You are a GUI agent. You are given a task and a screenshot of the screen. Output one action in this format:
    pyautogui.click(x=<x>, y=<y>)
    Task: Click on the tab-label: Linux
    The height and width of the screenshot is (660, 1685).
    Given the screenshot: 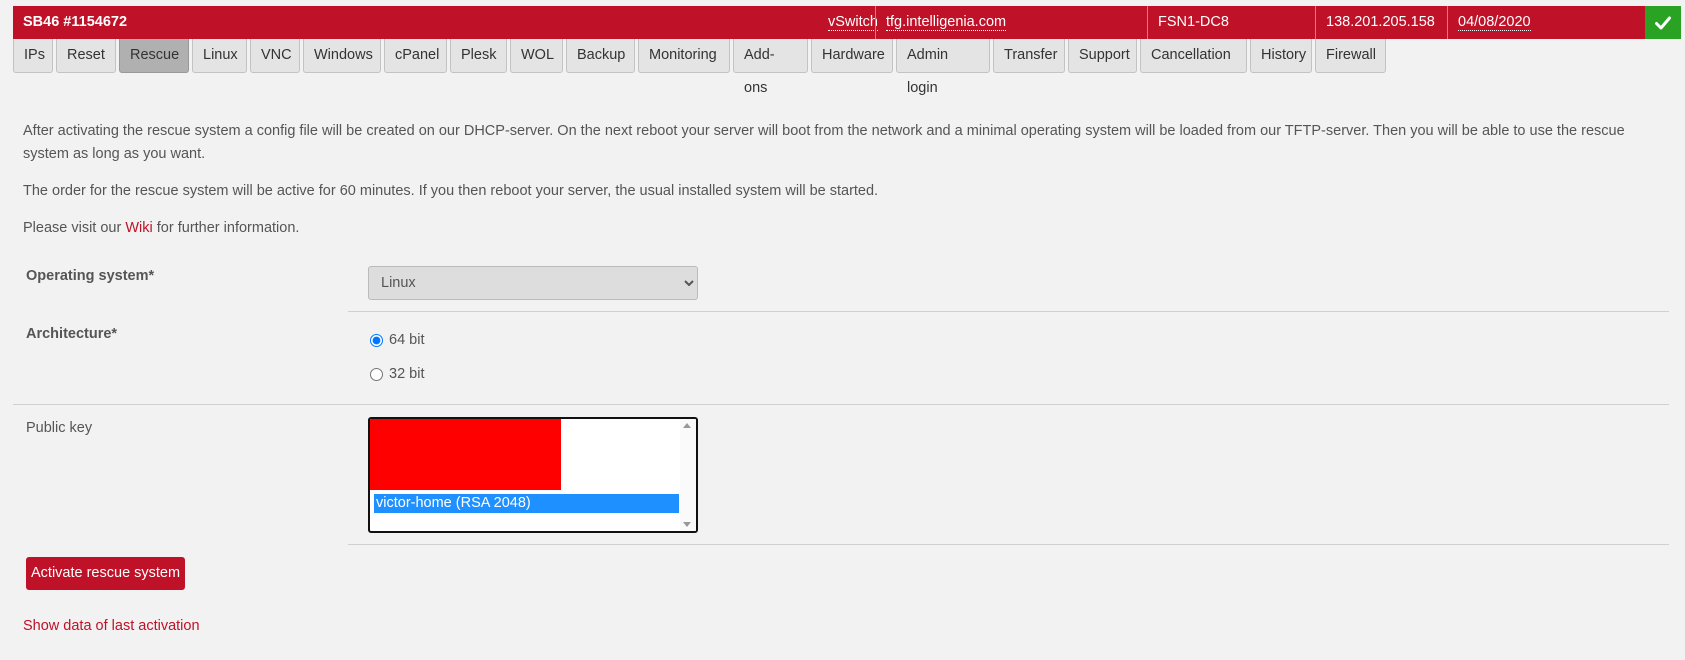 What is the action you would take?
    pyautogui.click(x=220, y=55)
    